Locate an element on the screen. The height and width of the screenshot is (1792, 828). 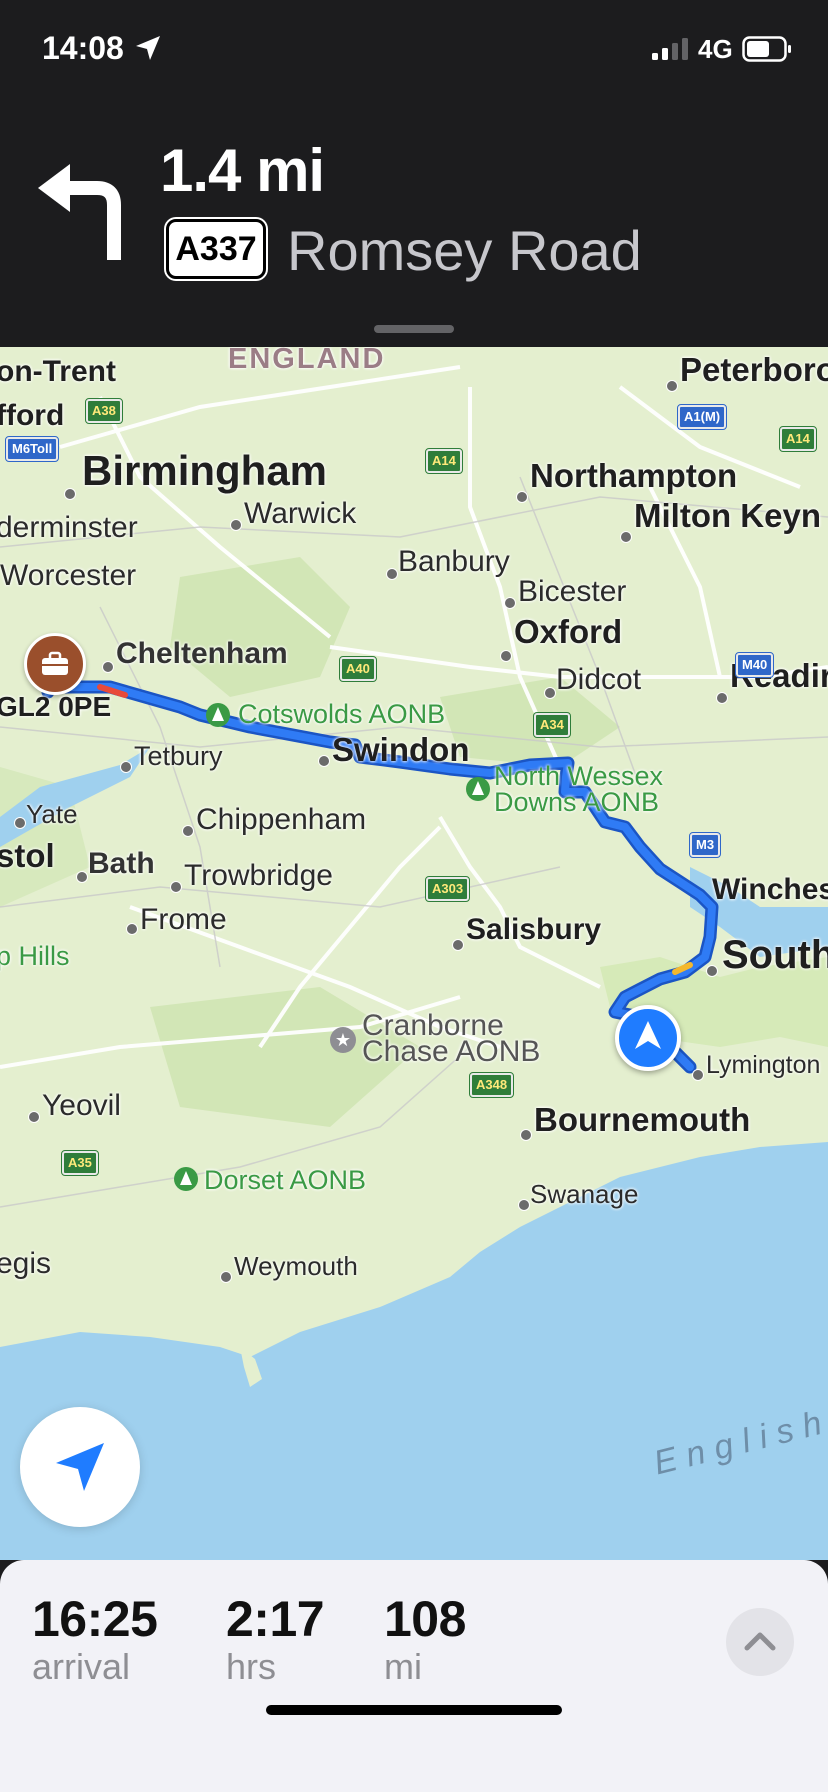
place-label: Northampton is located at coordinates (634, 475).